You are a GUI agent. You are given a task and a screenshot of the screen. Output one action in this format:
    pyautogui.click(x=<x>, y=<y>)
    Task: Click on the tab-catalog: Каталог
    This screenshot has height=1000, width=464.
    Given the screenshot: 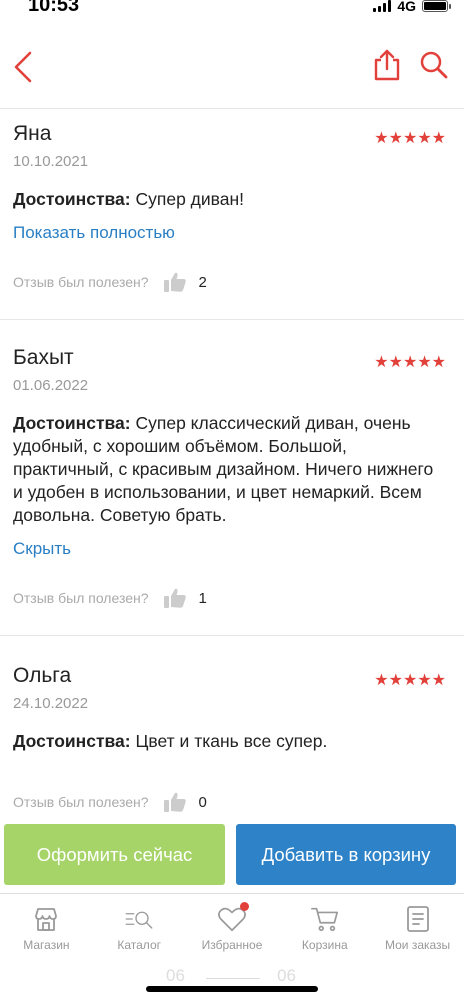 What is the action you would take?
    pyautogui.click(x=139, y=928)
    